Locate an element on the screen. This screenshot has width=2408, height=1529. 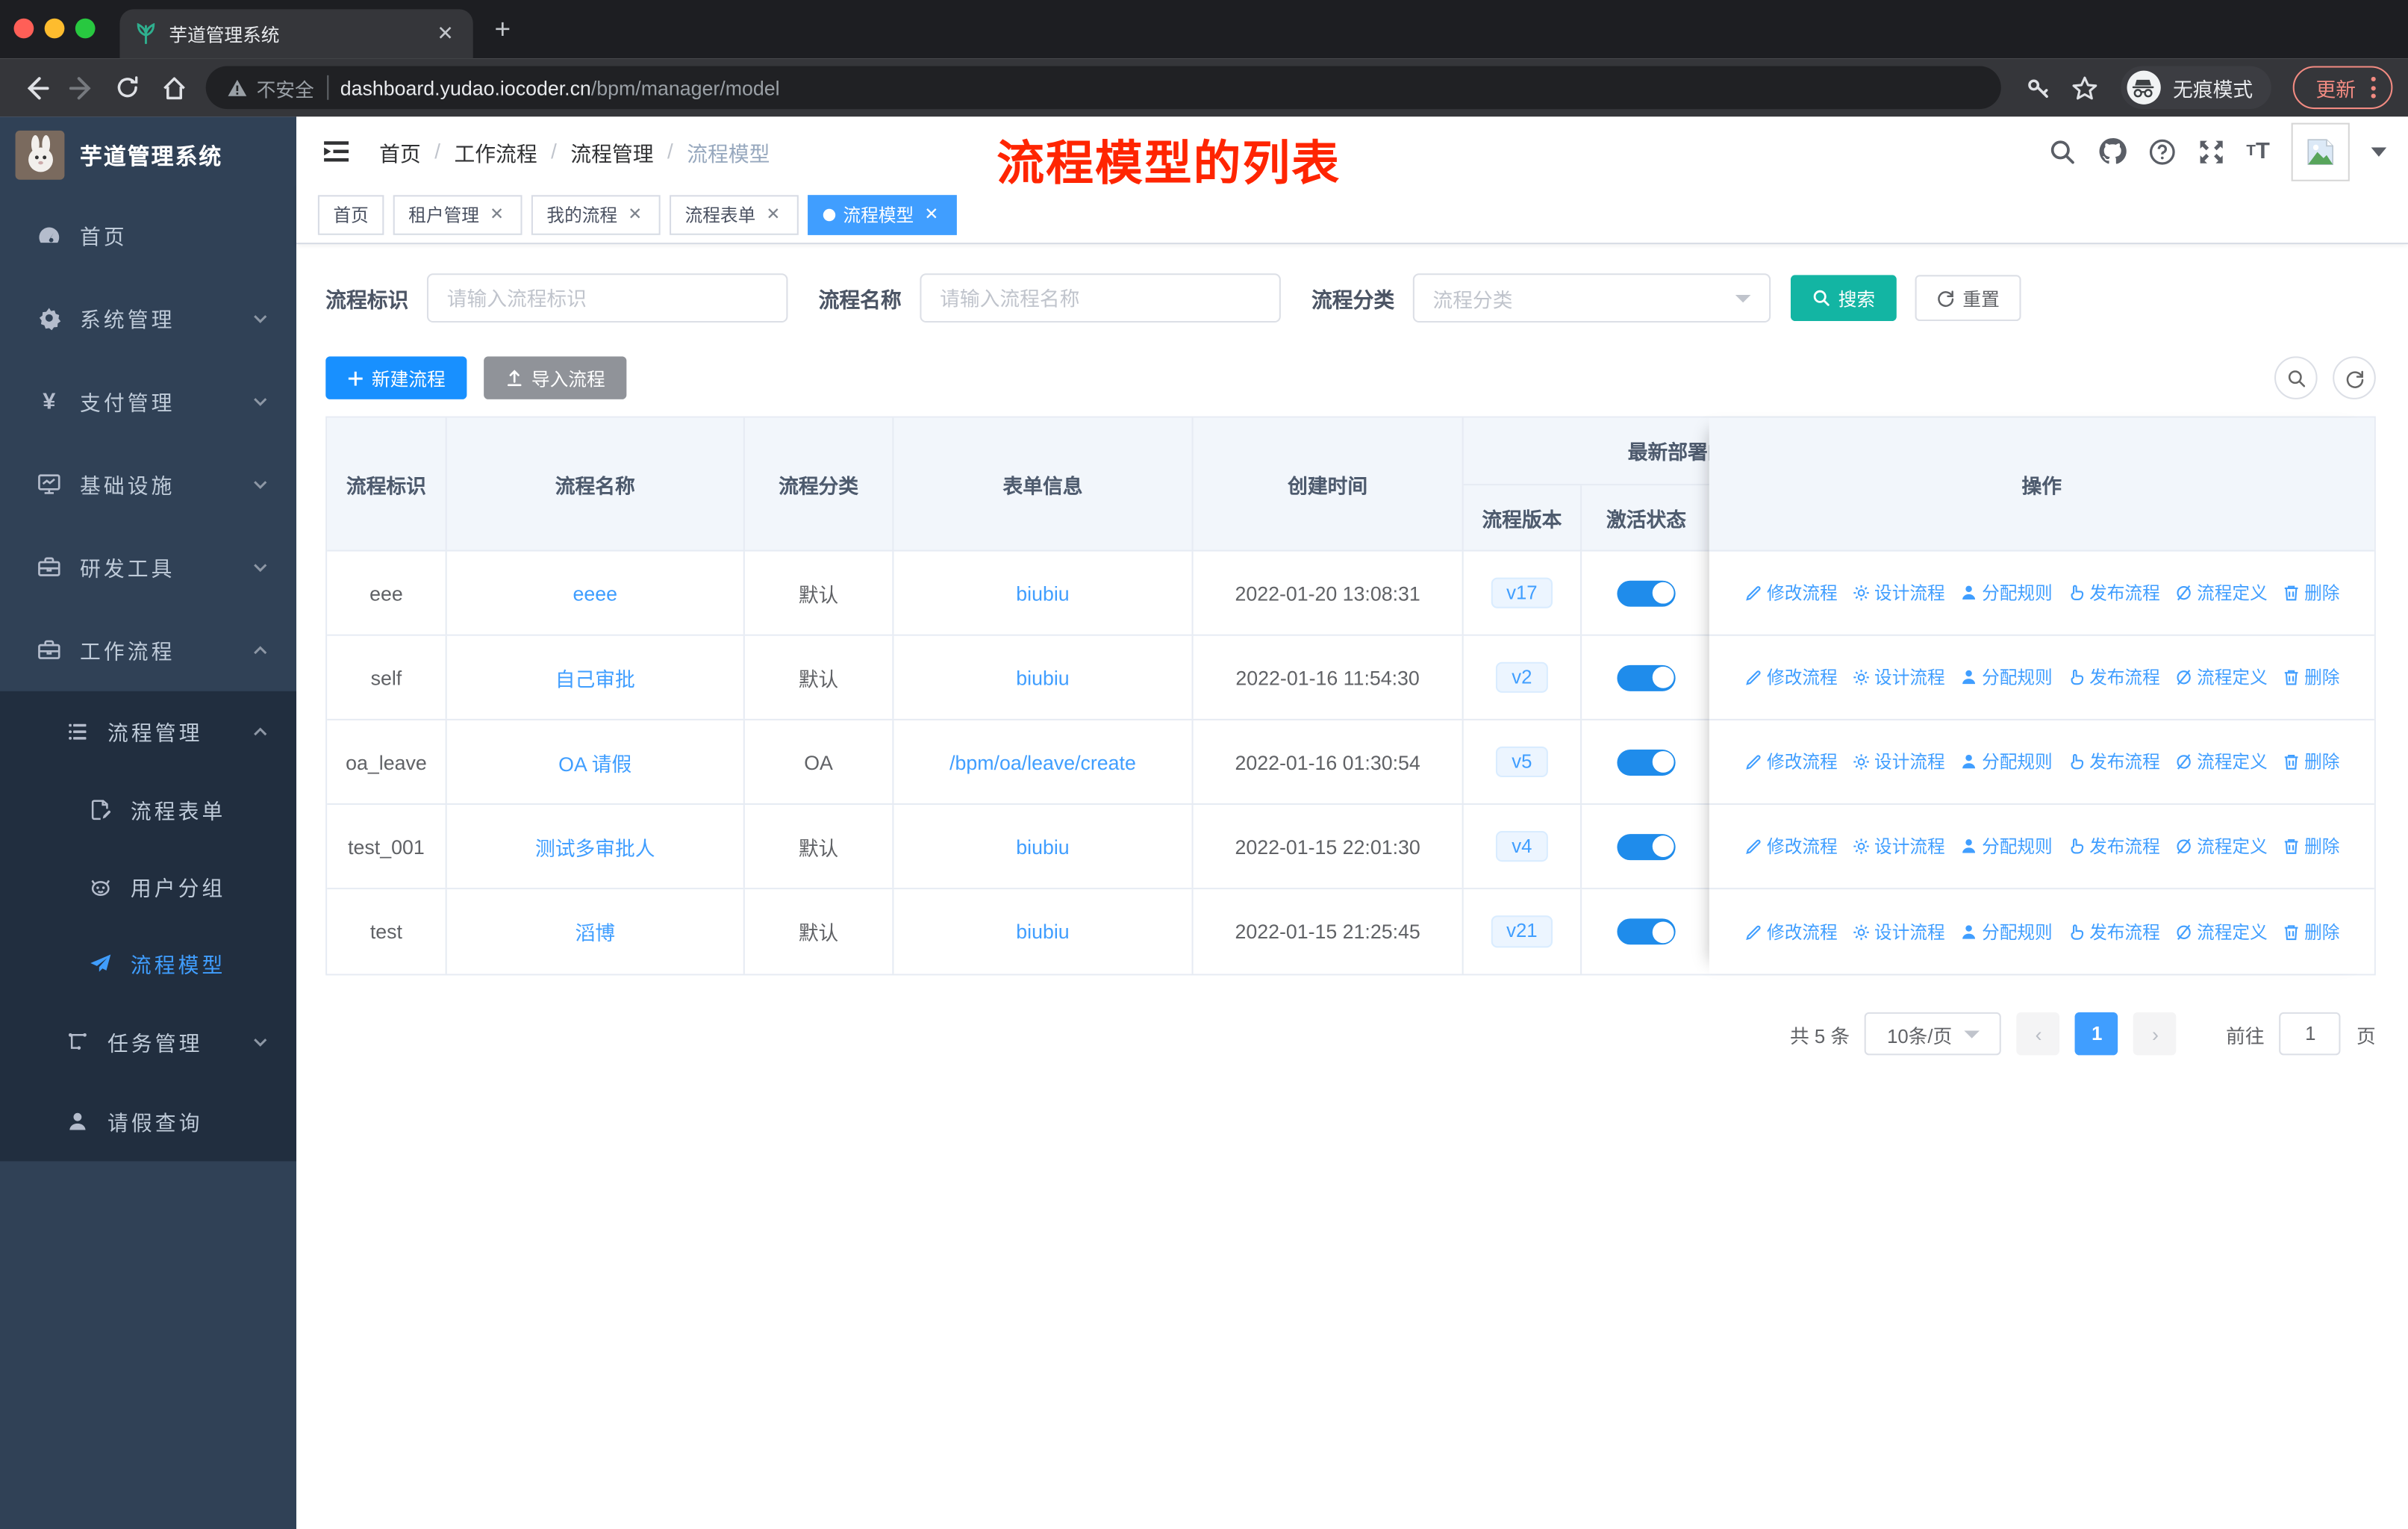
sidebar-item-system: 系统管理 is located at coordinates (148, 317).